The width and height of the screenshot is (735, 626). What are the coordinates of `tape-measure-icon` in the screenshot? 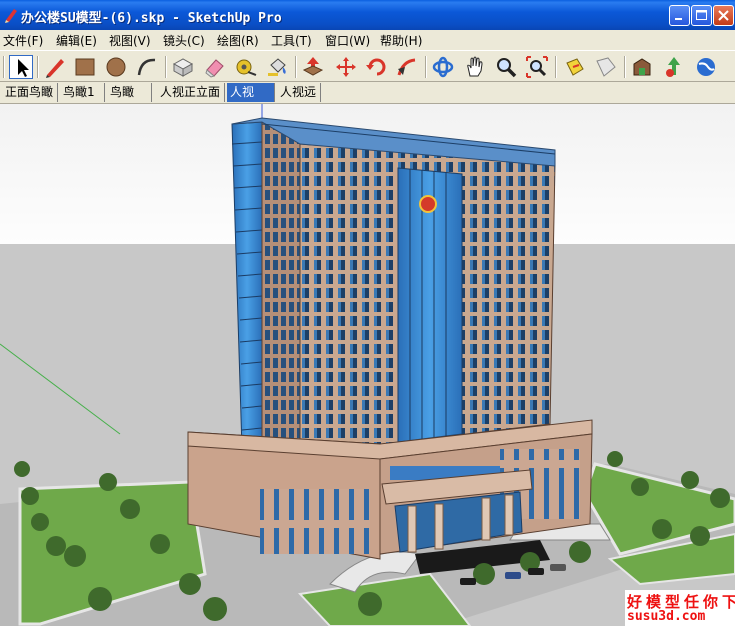 It's located at (246, 67).